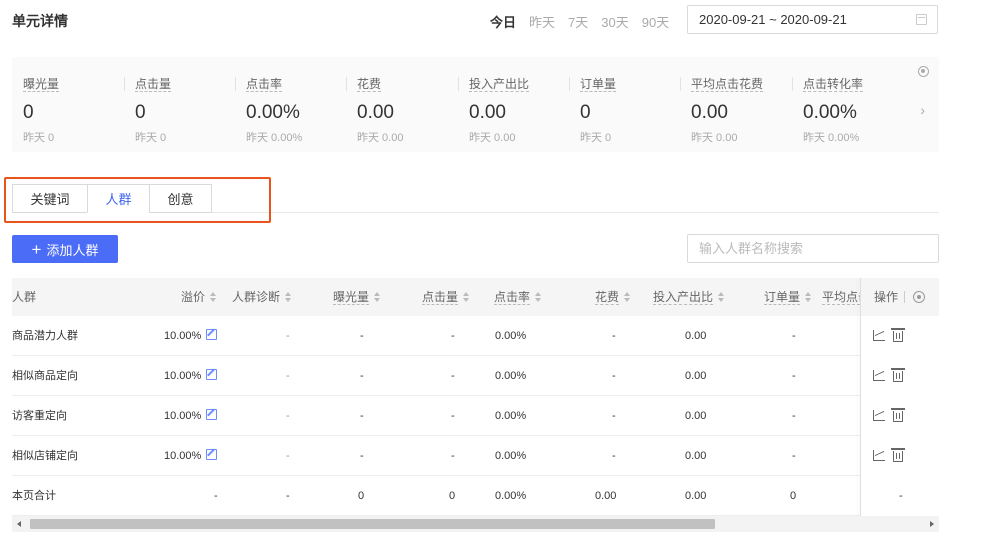  Describe the element at coordinates (812, 19) in the screenshot. I see `date-range-picker: 2020-09-21 ~ 2020-09-21` at that location.